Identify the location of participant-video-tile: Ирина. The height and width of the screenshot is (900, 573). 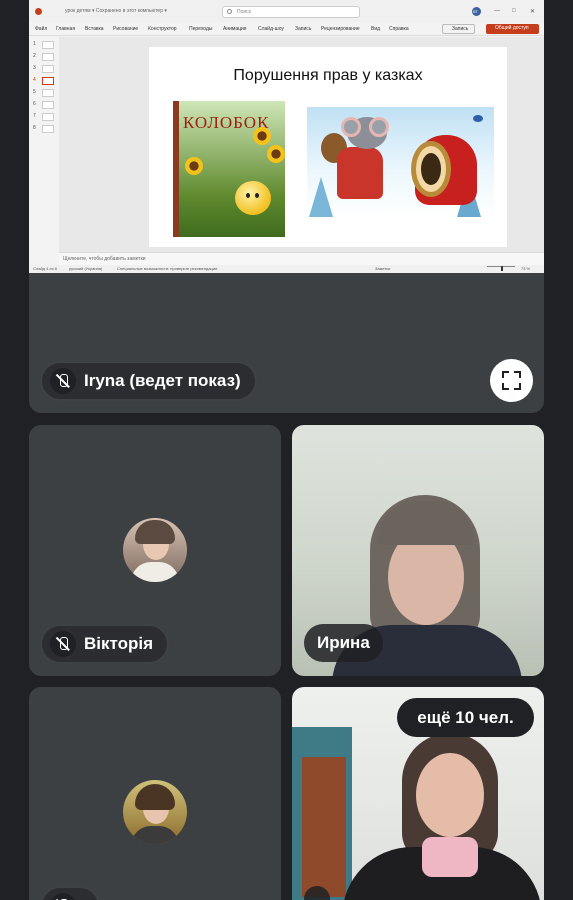
(418, 550).